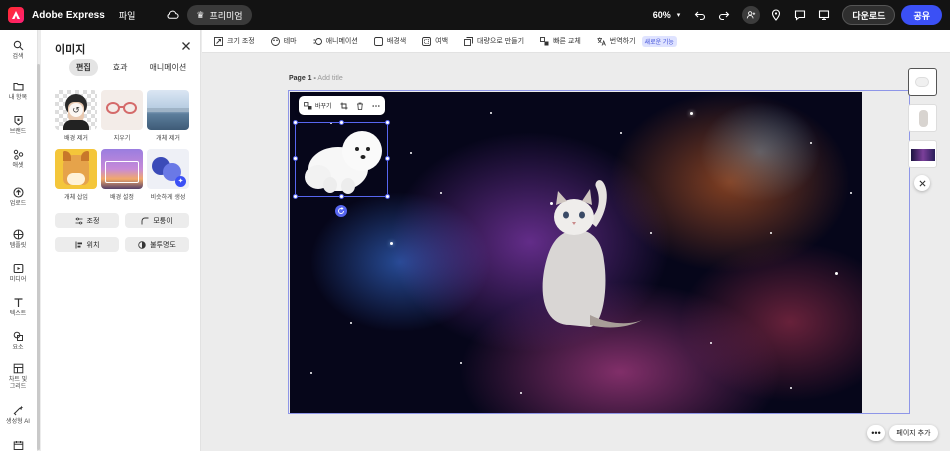 The image size is (950, 451). Describe the element at coordinates (308, 105) in the screenshot. I see `replace-icon` at that location.